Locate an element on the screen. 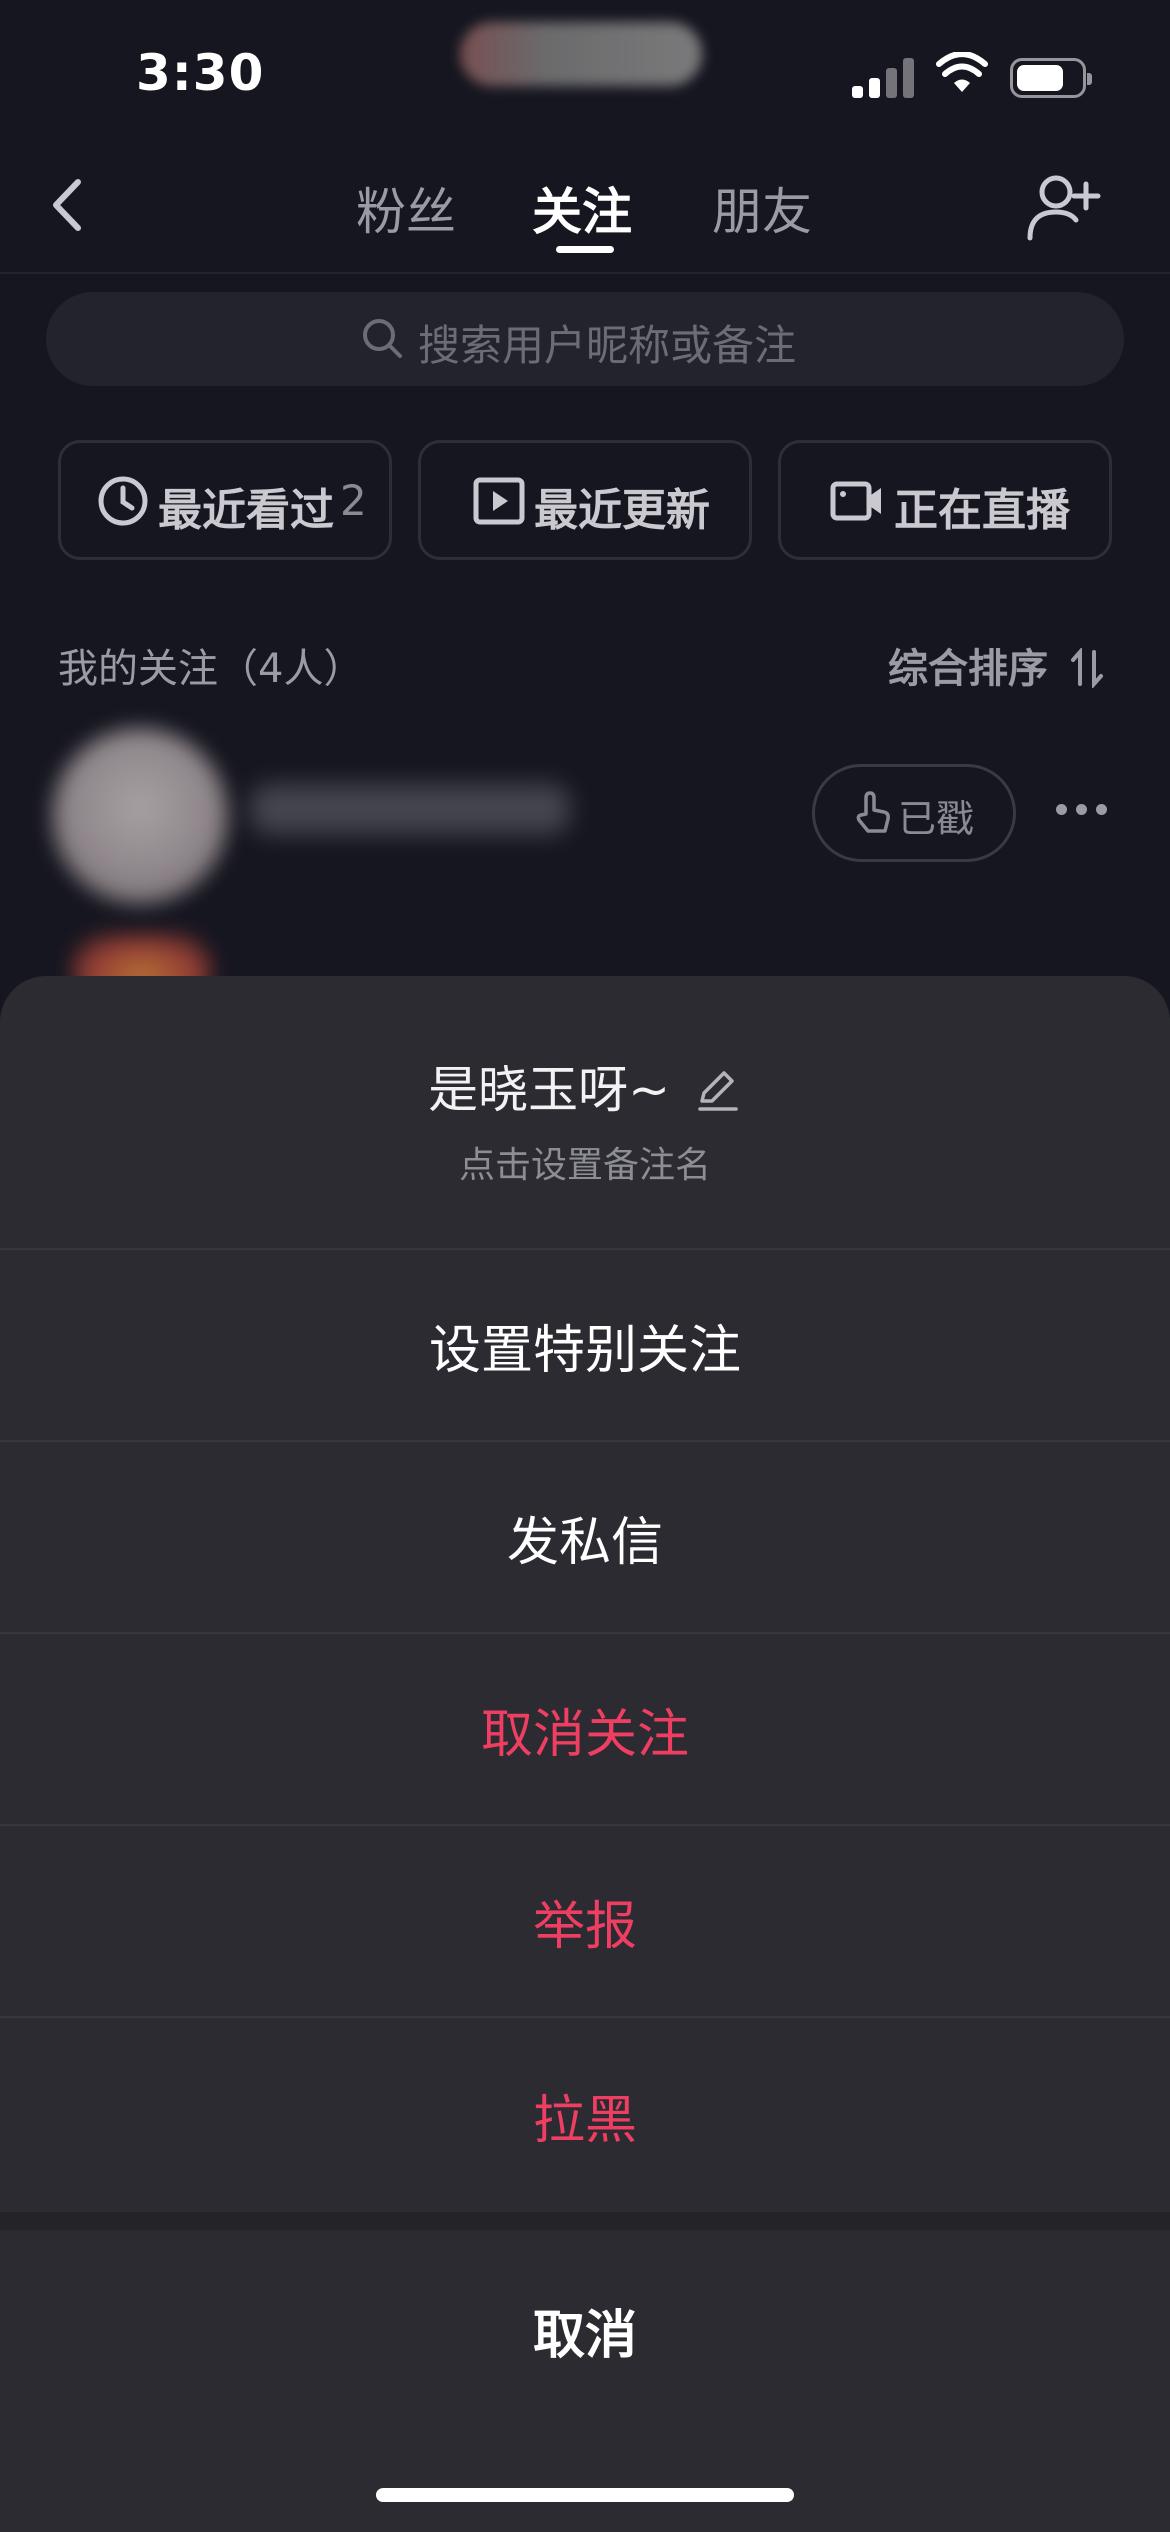  tab-following: 关注 is located at coordinates (582, 208).